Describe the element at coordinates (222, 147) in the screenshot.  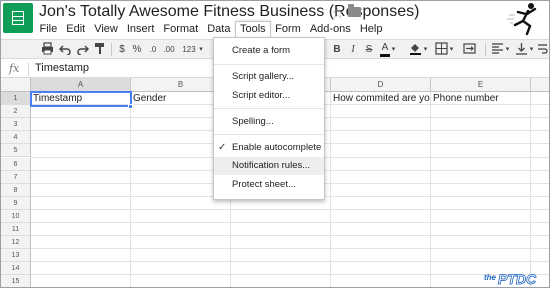
I see `checkmark-icon: ✓` at that location.